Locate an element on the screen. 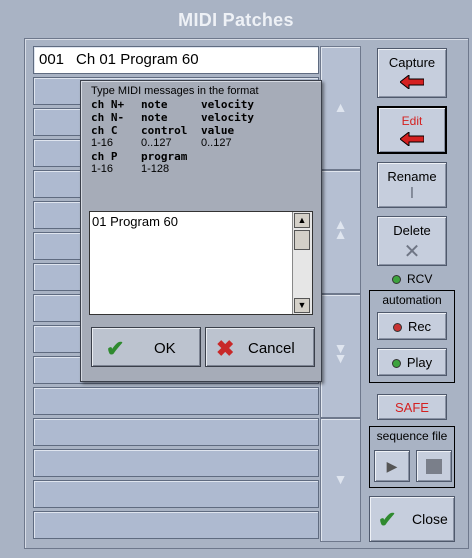 The width and height of the screenshot is (472, 558). play-triangle-icon: ▶ is located at coordinates (392, 466).